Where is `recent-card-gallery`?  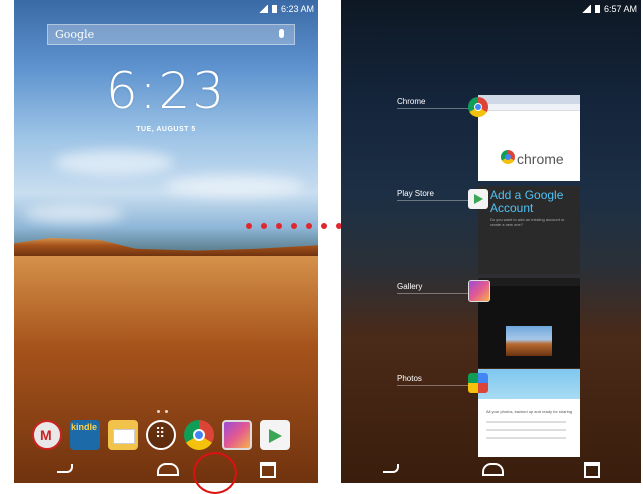 recent-card-gallery is located at coordinates (529, 323).